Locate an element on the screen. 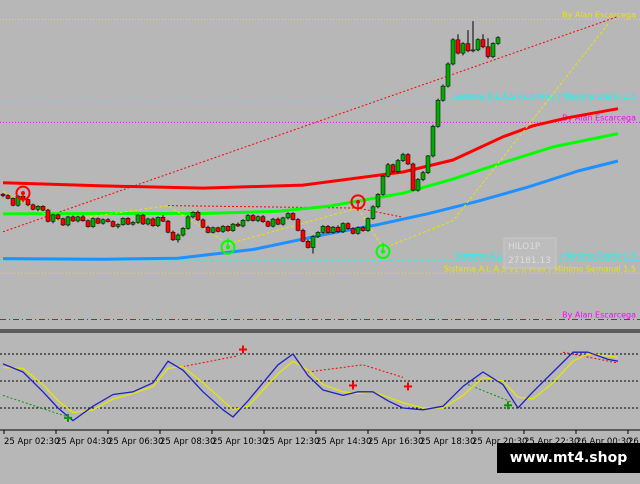 The width and height of the screenshot is (640, 484). watermark-text: www.mt4.shop is located at coordinates (568, 458).